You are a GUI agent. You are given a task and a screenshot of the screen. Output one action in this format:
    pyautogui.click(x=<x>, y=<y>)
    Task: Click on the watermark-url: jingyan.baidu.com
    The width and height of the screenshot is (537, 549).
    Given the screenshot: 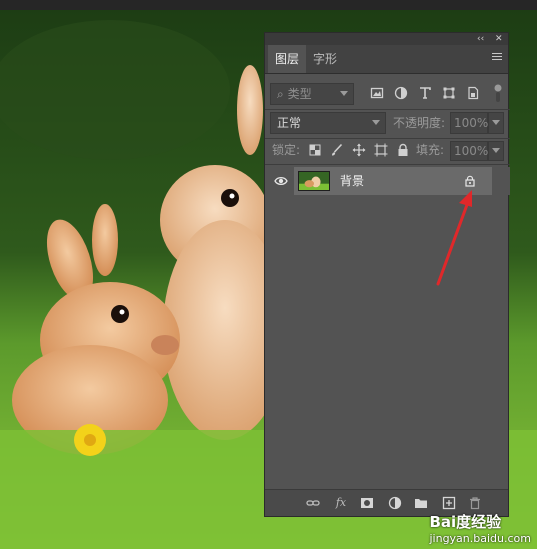 What is the action you would take?
    pyautogui.click(x=480, y=538)
    